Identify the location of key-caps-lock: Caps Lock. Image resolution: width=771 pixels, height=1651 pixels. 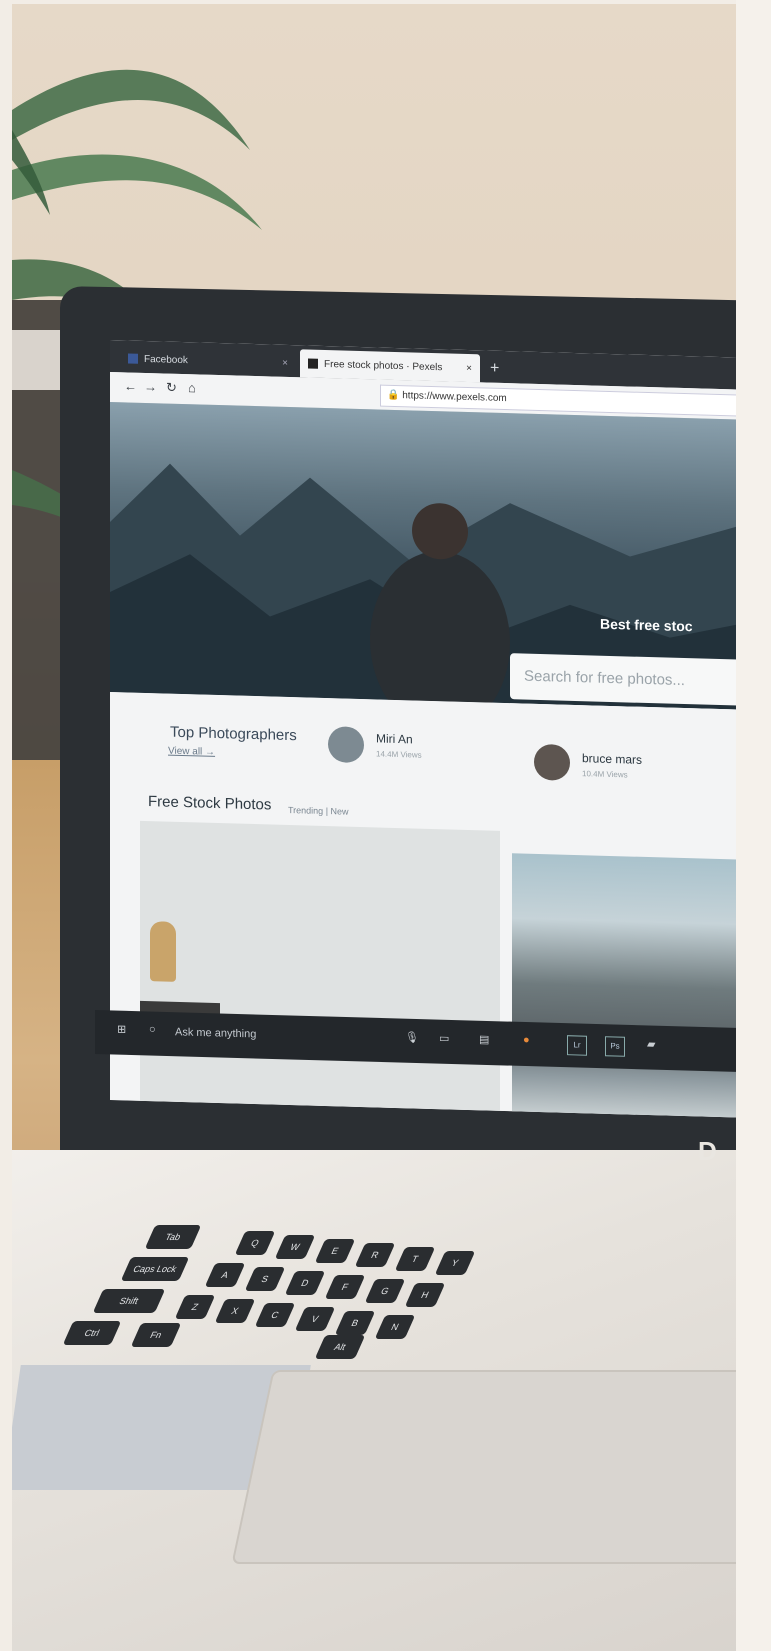
(155, 1269).